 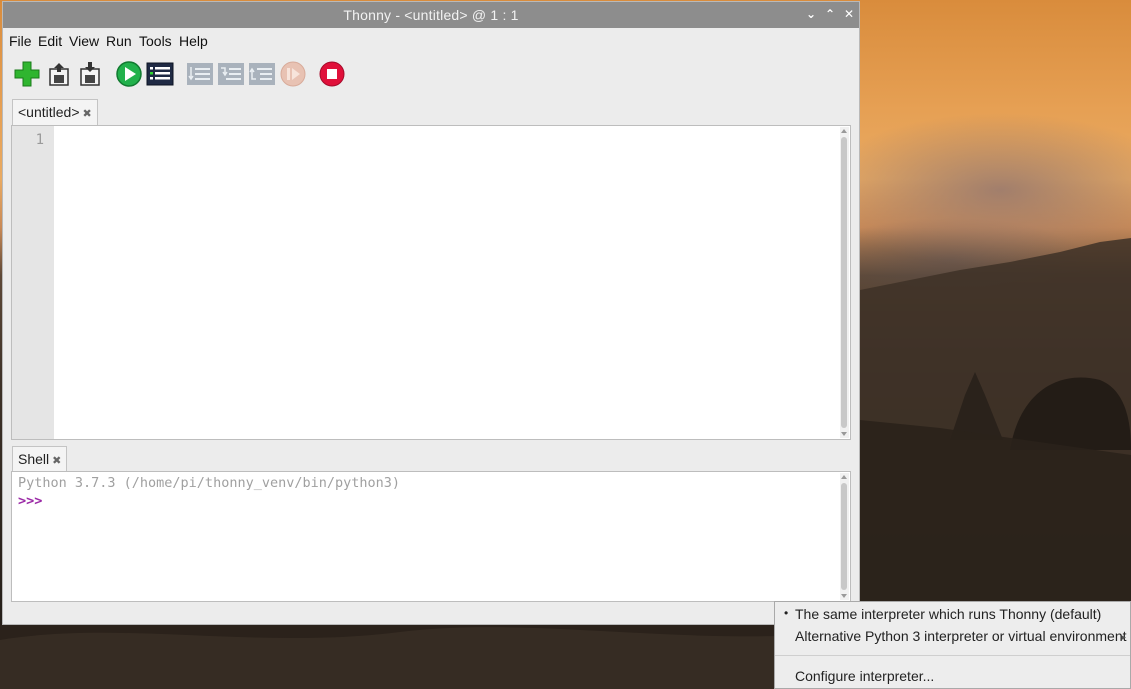 What do you see at coordinates (431, 75) in the screenshot?
I see `toolbar` at bounding box center [431, 75].